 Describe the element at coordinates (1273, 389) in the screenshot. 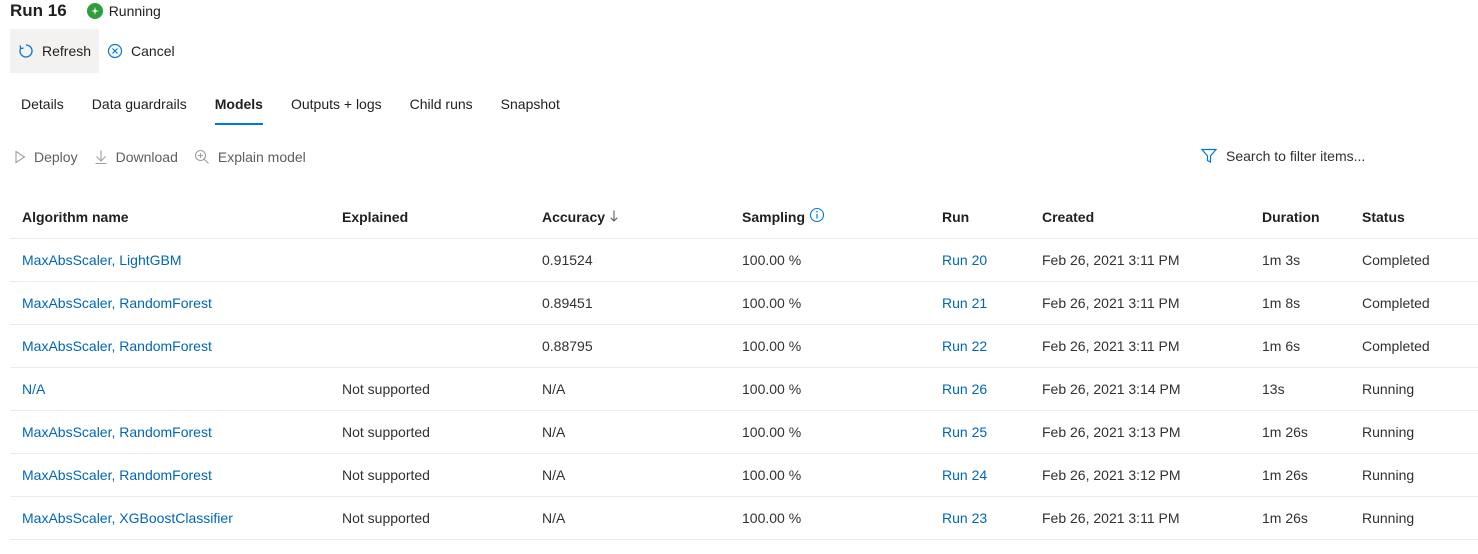

I see `duration-cell: 13s` at that location.